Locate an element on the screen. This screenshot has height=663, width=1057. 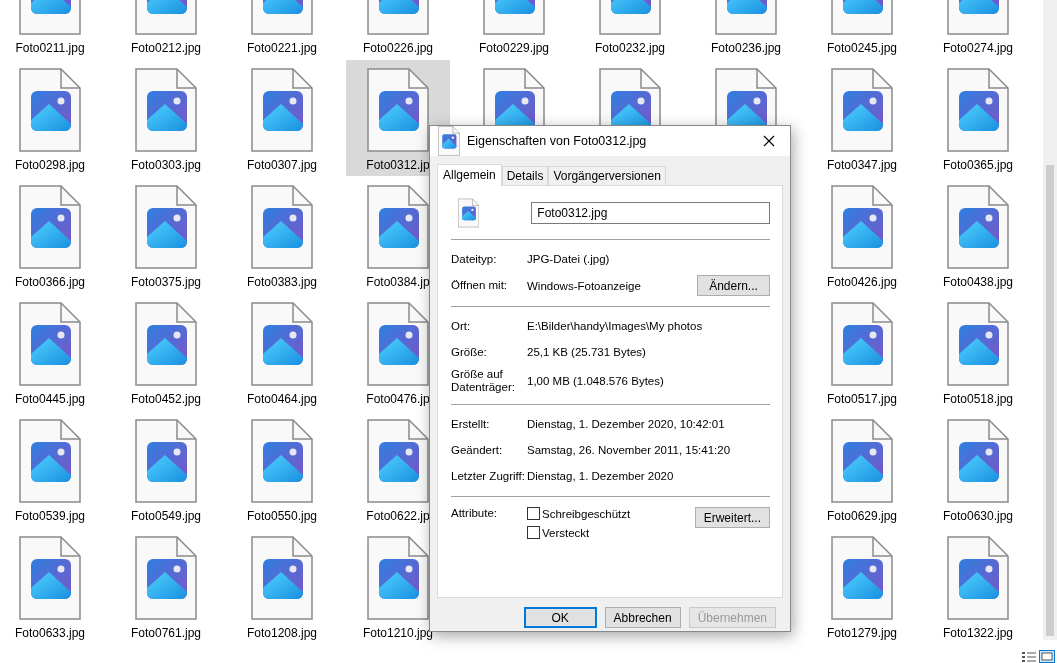
file-name: Foto0464.jpg is located at coordinates (282, 399).